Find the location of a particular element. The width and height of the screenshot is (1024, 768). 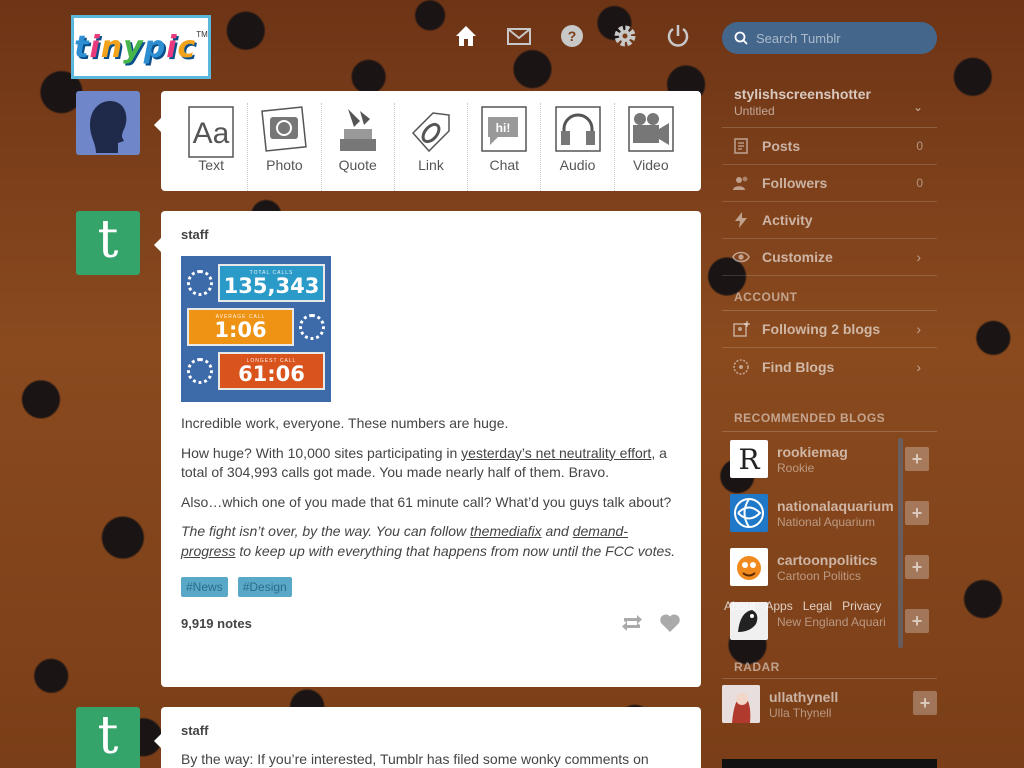

post-type-text: Aa Text is located at coordinates (212, 147).